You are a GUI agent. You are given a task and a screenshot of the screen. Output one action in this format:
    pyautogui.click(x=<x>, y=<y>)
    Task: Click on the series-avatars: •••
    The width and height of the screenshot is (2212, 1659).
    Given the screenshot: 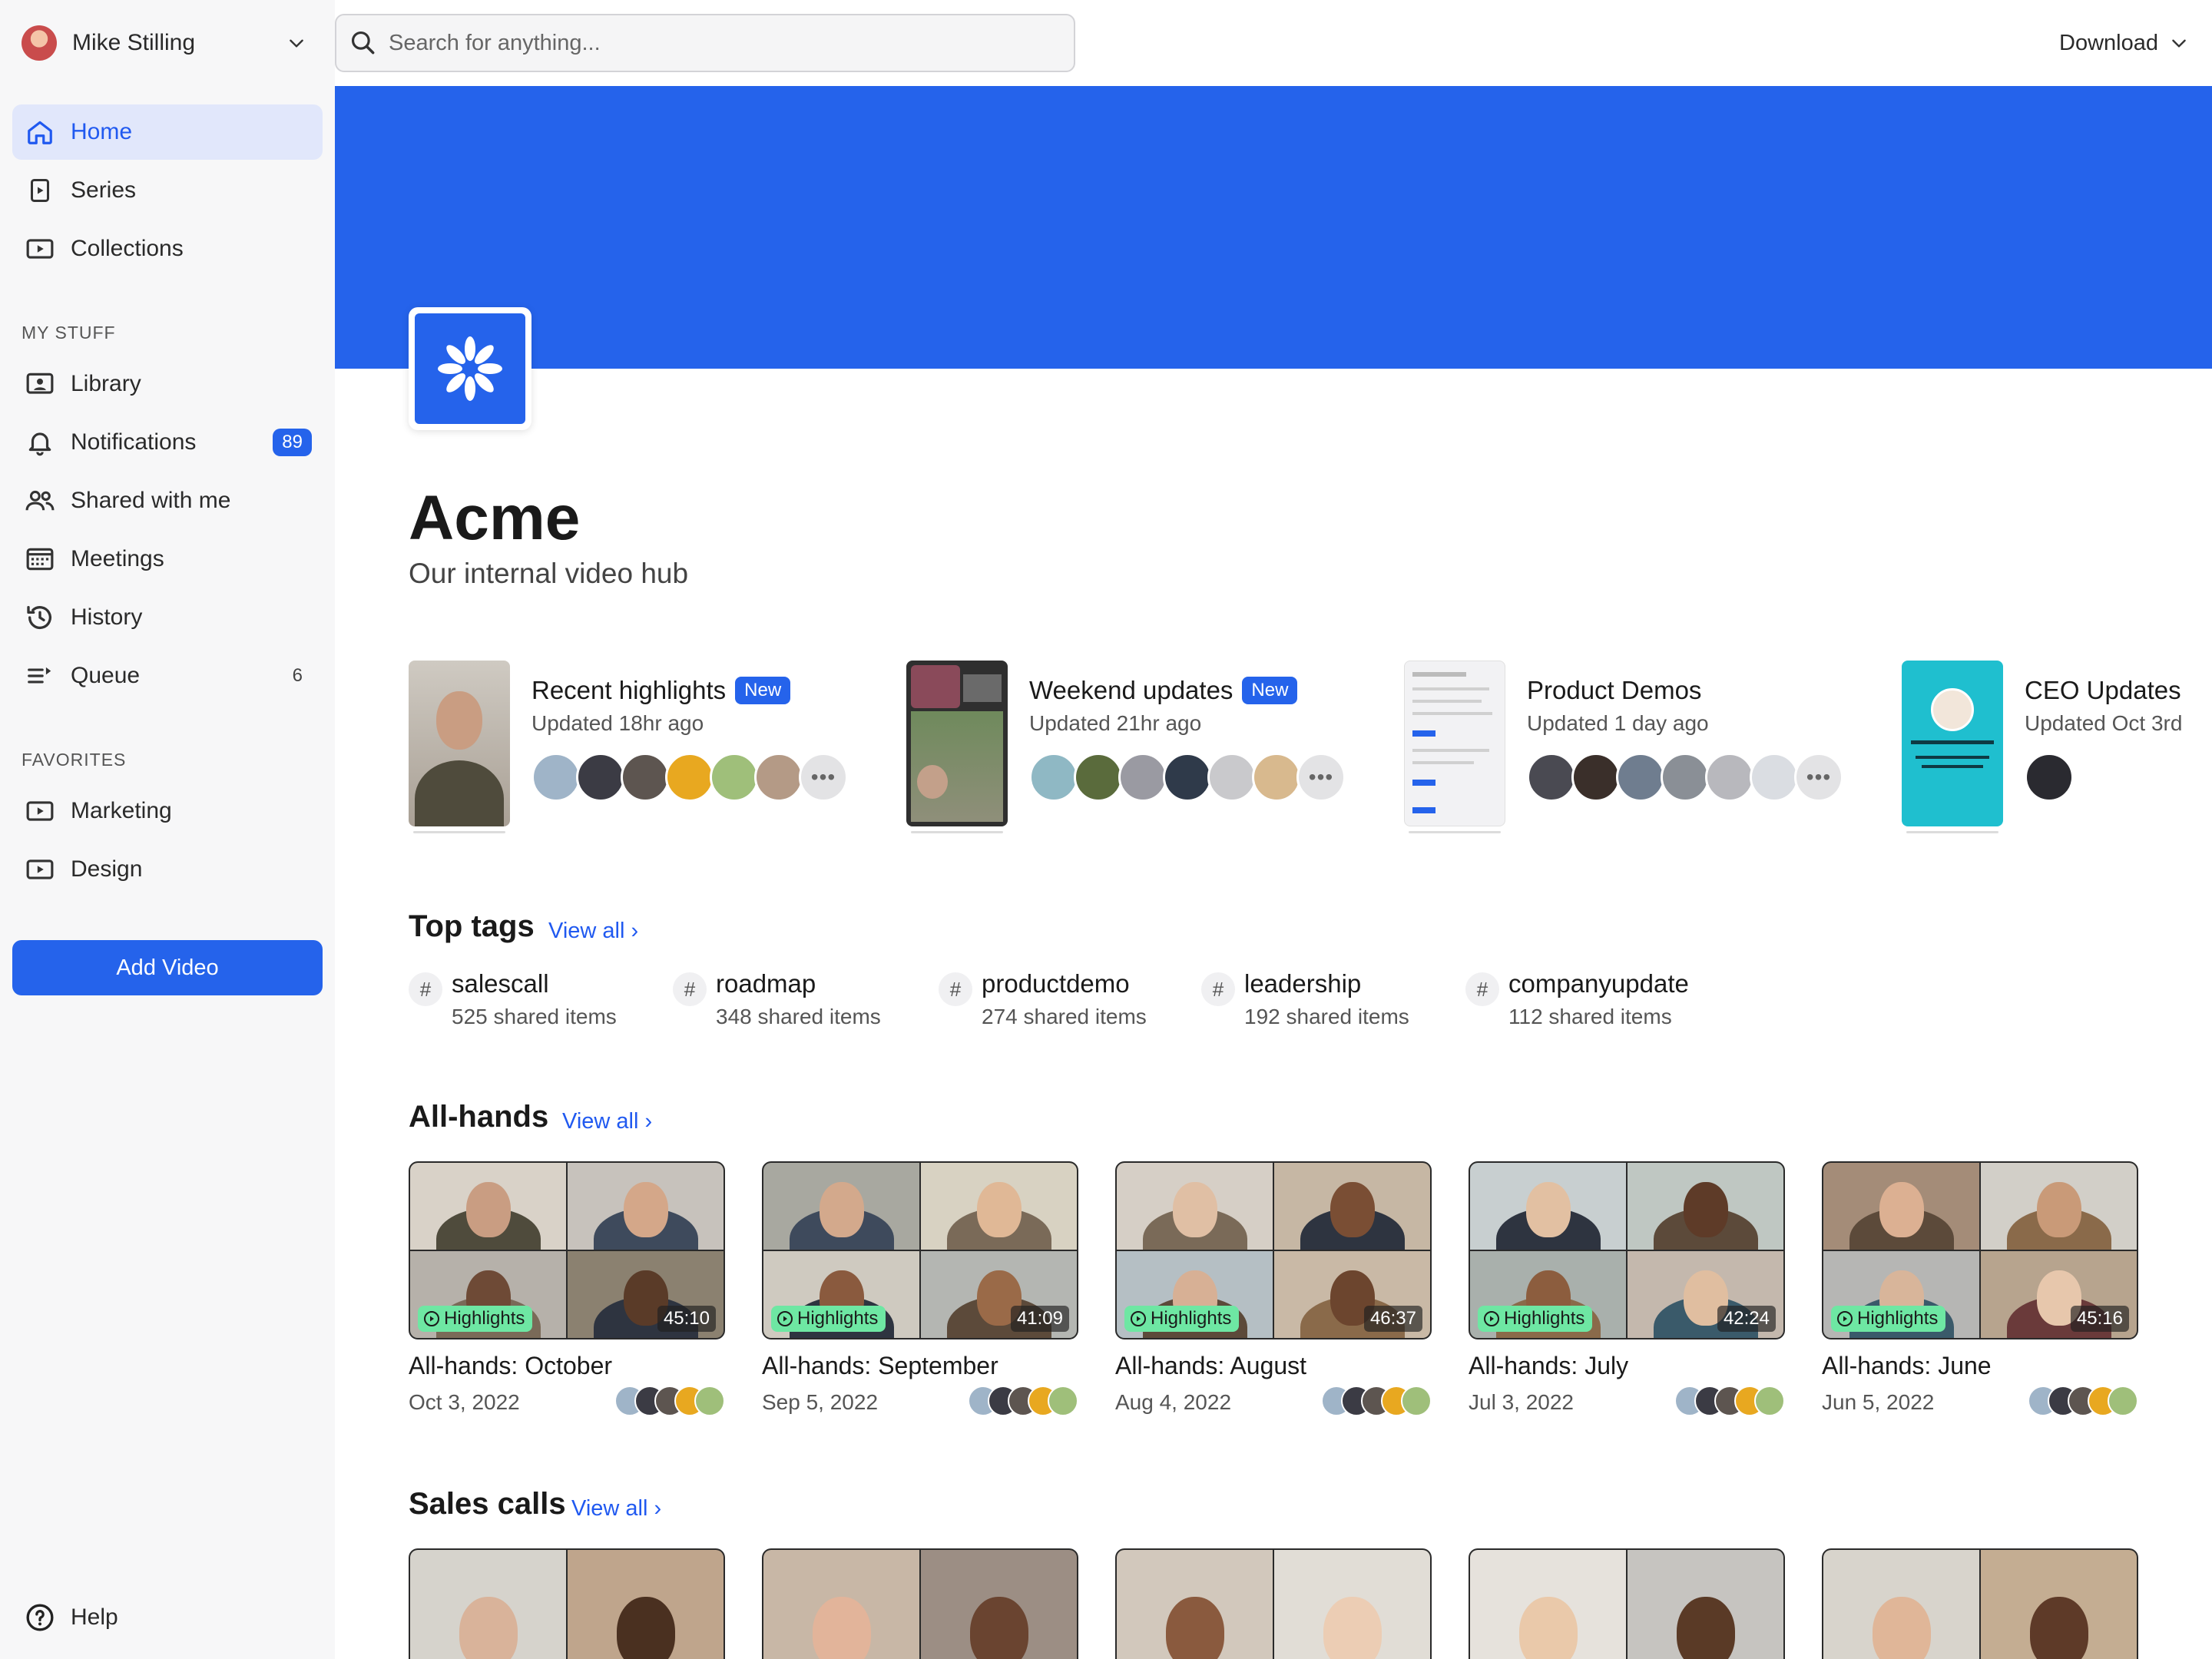 What is the action you would take?
    pyautogui.click(x=1187, y=778)
    